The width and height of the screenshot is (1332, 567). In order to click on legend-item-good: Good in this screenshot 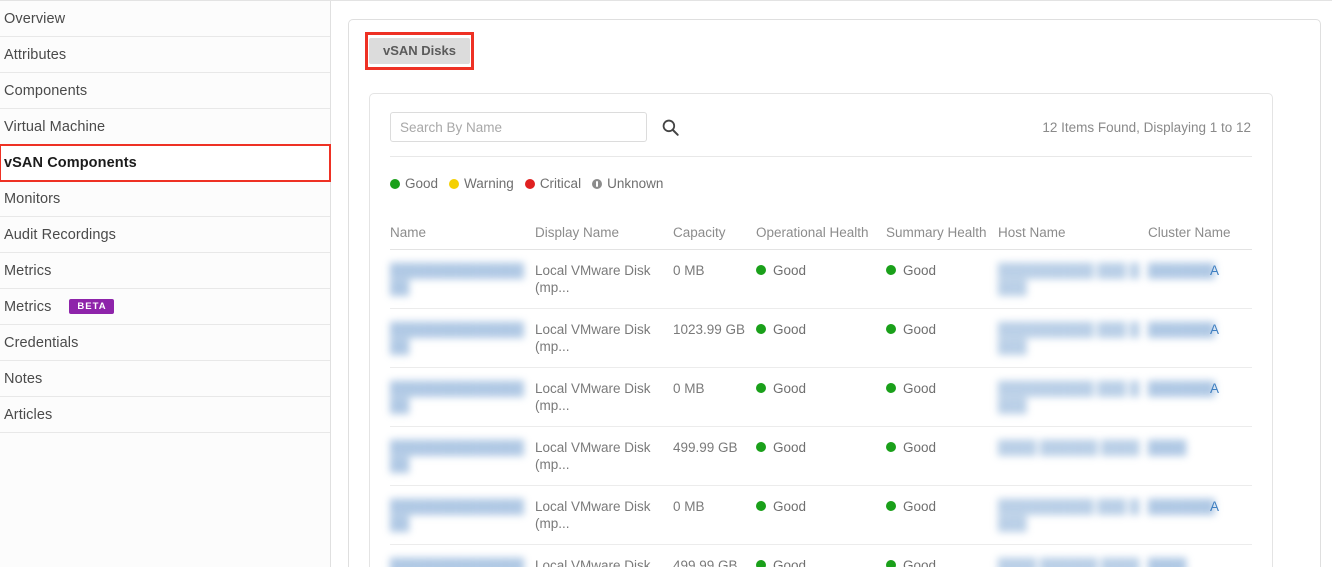, I will do `click(414, 183)`.